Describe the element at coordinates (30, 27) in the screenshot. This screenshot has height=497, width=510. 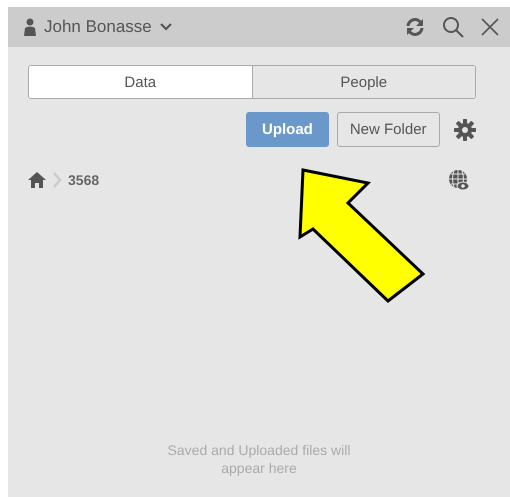
I see `user-icon` at that location.